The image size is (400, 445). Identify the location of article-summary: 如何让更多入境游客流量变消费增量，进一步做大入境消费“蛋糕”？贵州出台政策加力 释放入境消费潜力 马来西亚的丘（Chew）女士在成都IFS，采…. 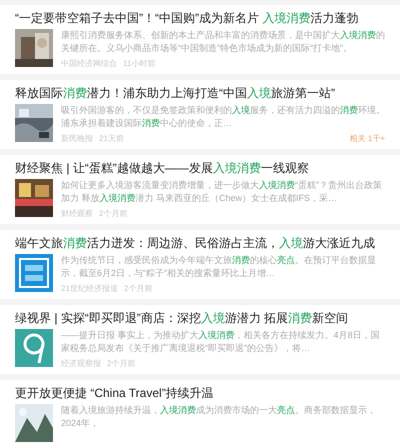
(222, 192).